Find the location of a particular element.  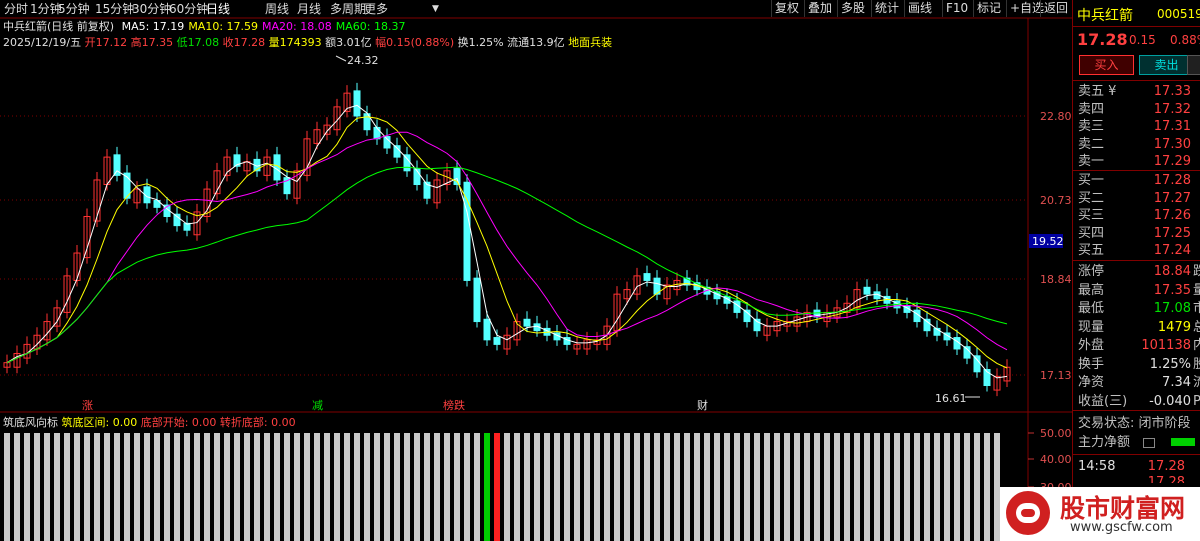

open-label: 开17.12 is located at coordinates (106, 42).